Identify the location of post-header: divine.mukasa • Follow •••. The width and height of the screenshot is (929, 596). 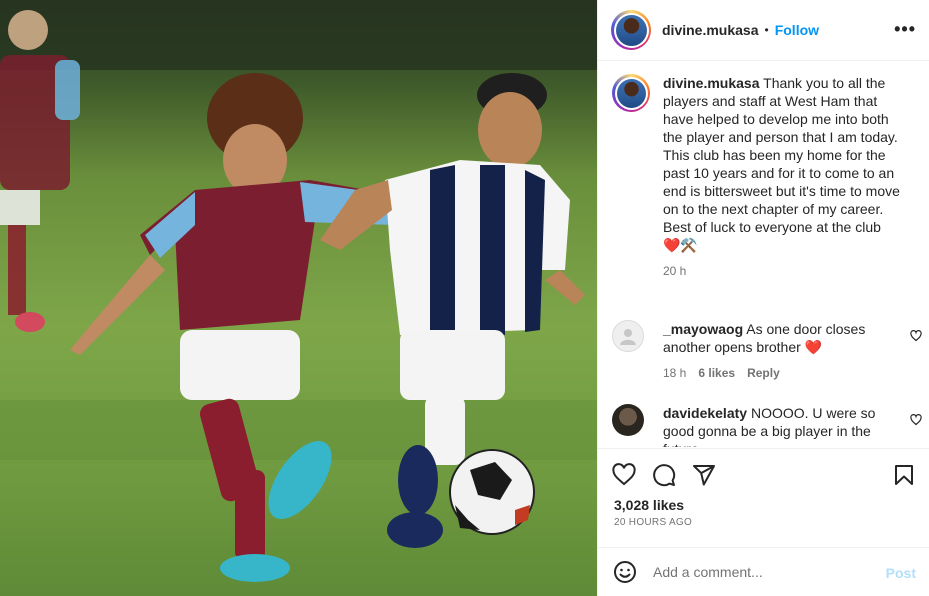
(763, 30).